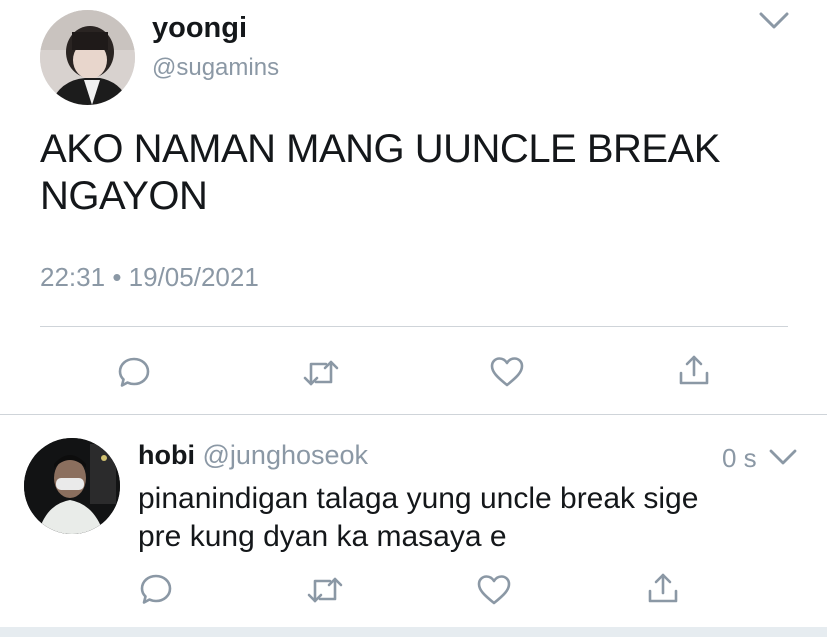 The height and width of the screenshot is (637, 827). I want to click on bottom-separator, so click(413, 632).